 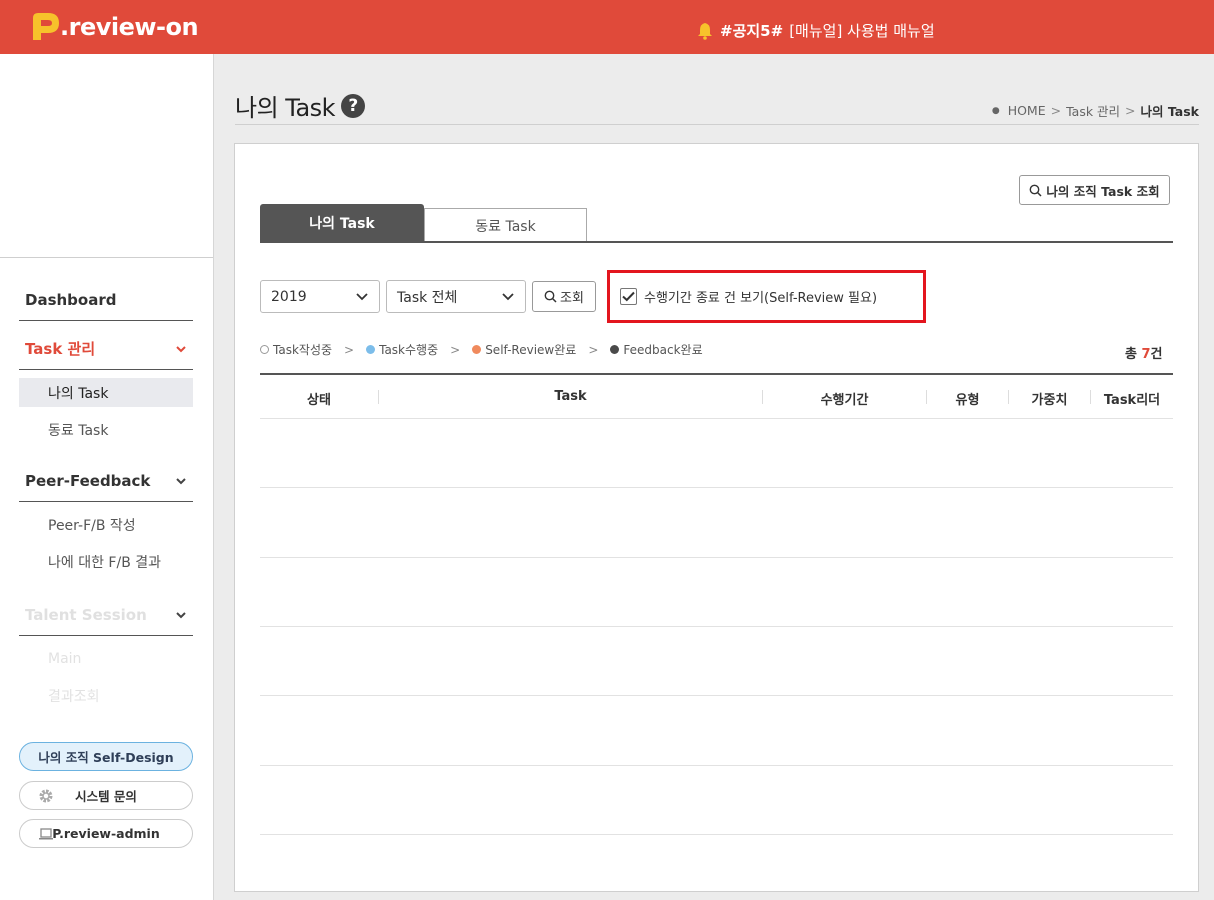 I want to click on task-filter-select: Task 전체, so click(x=456, y=296).